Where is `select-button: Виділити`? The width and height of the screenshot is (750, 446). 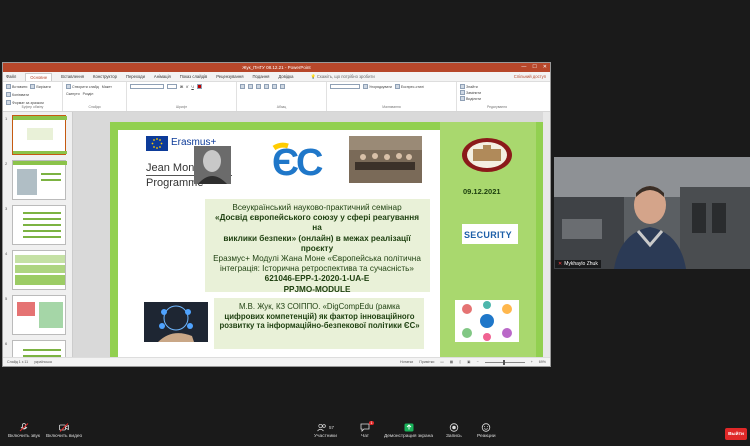
select-button: Виділити is located at coordinates (497, 98).